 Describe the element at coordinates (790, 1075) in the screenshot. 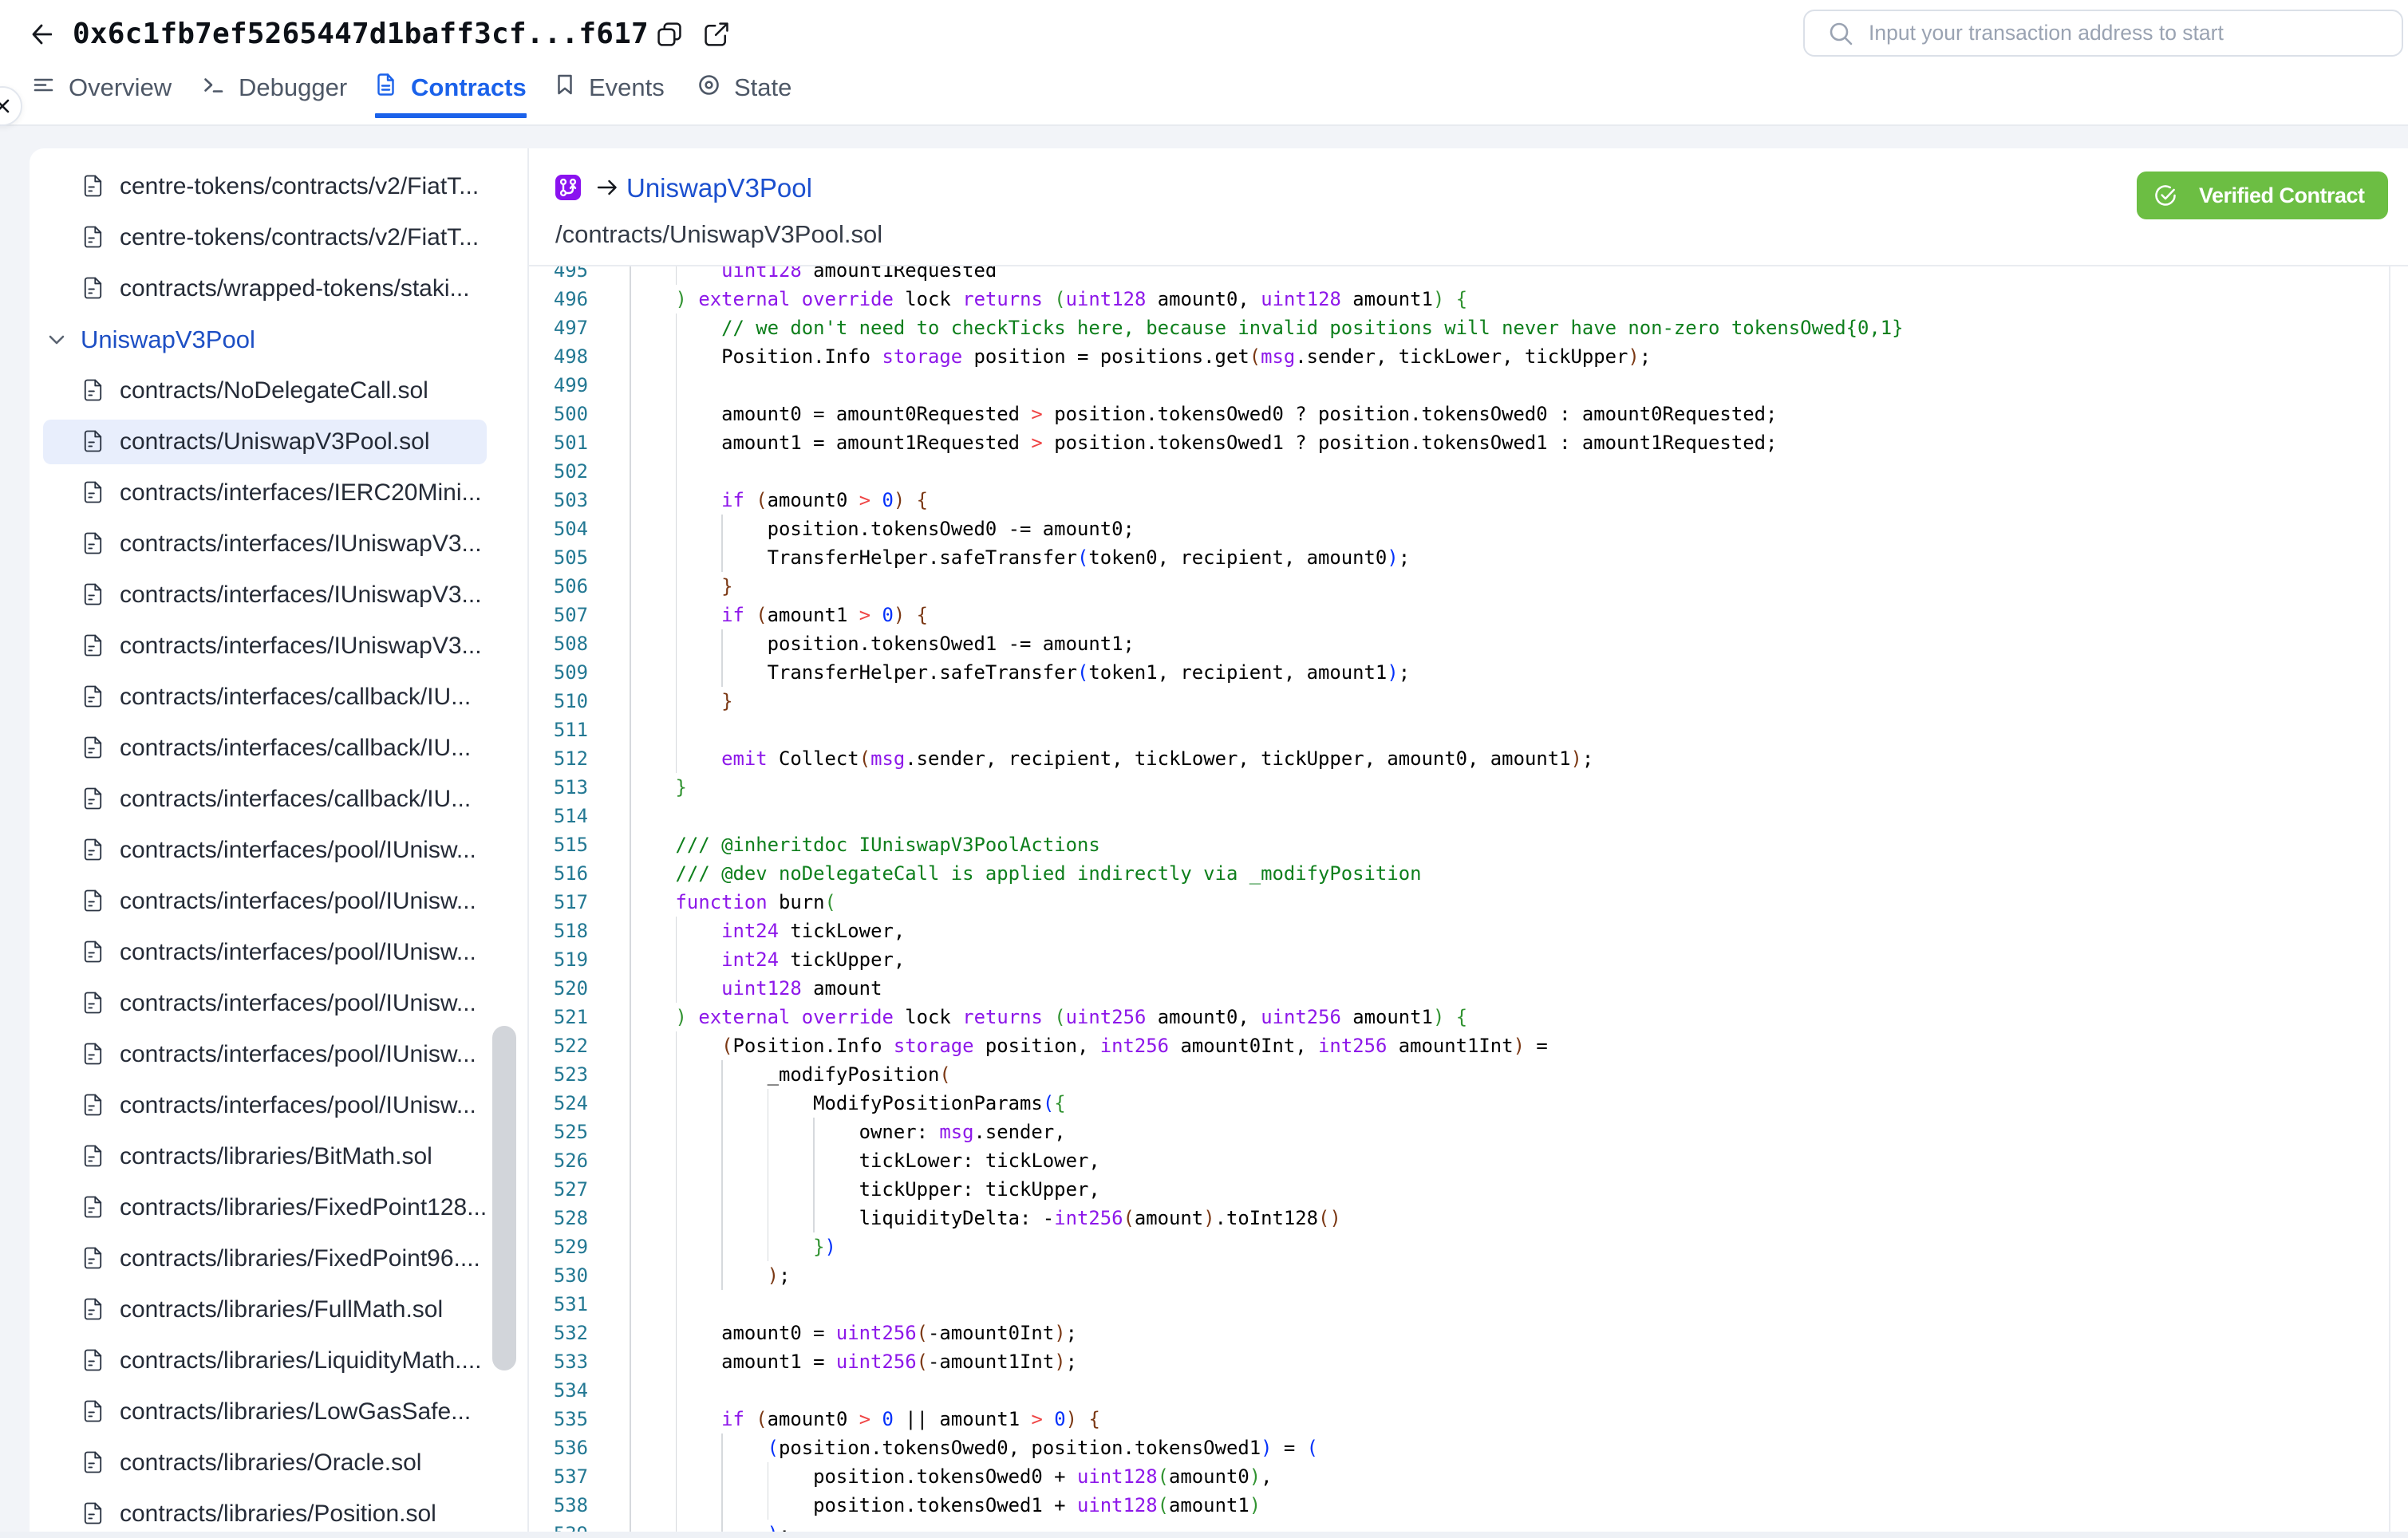

I see `code-text: _modifyPosition(` at that location.